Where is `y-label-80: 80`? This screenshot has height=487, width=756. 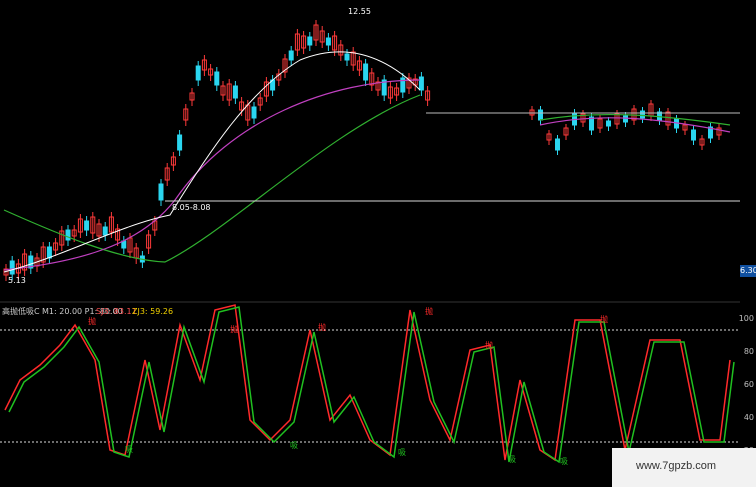
y-label-80: 80 is located at coordinates (748, 351).